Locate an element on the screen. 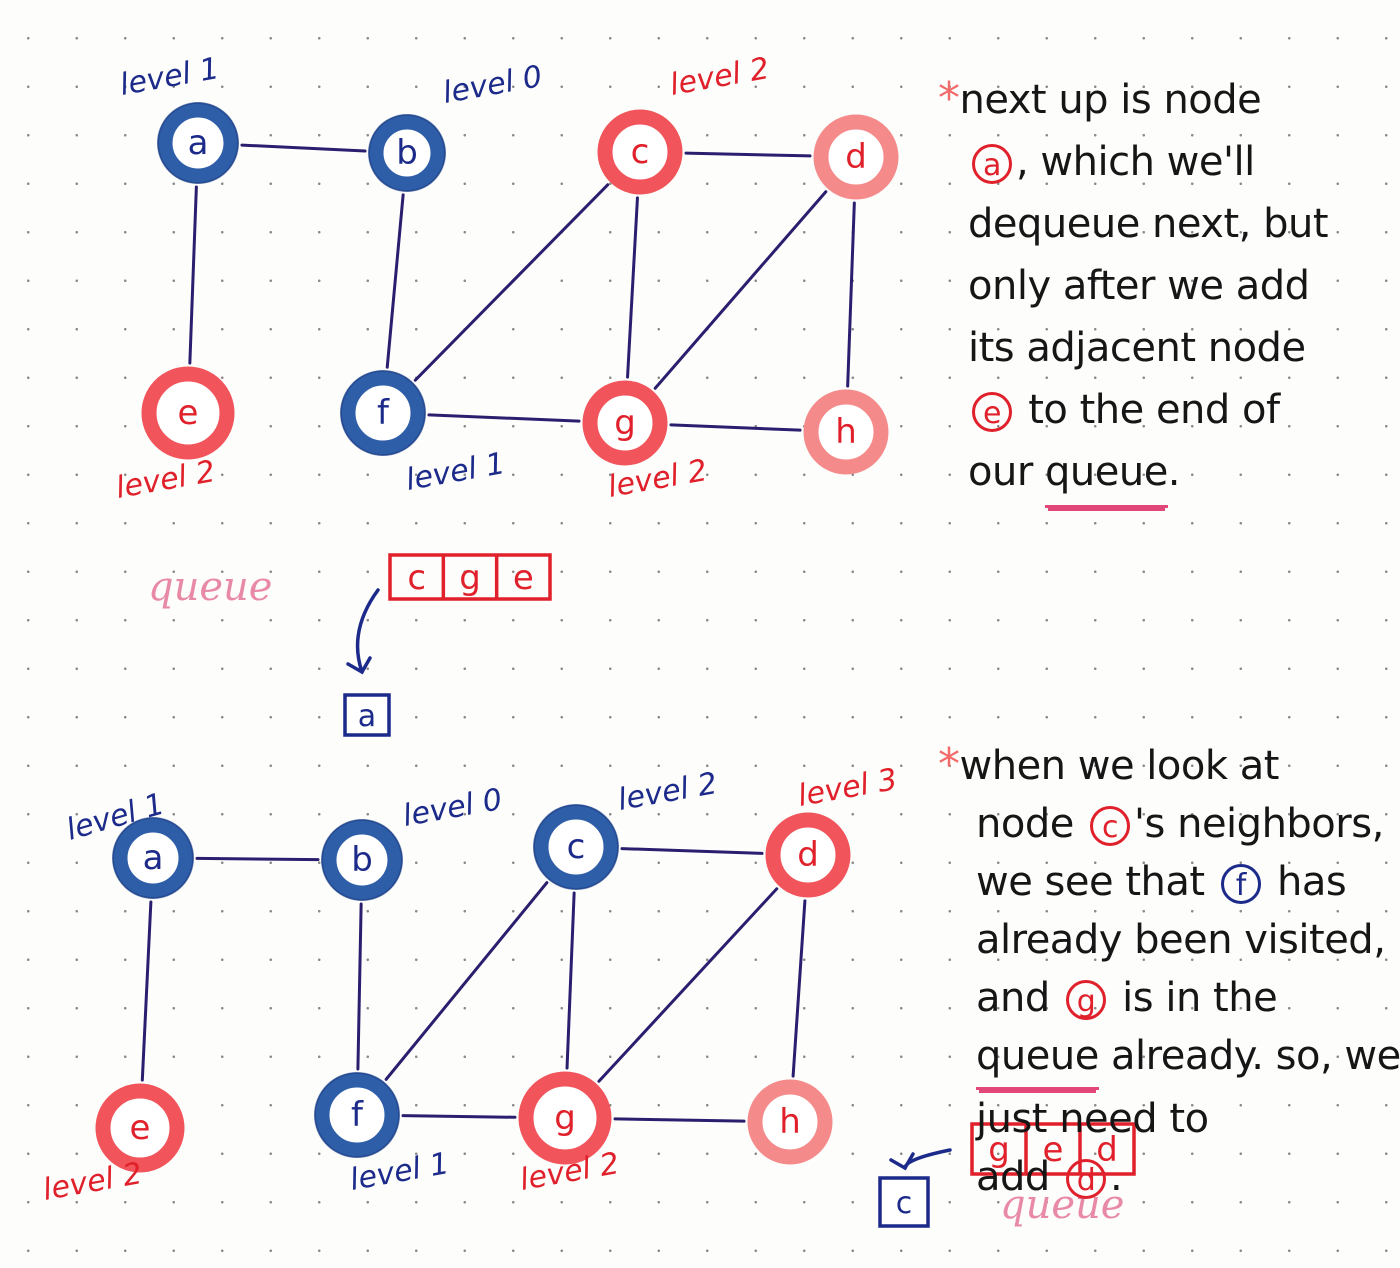 This screenshot has width=1400, height=1268. queue-item: c is located at coordinates (416, 578).